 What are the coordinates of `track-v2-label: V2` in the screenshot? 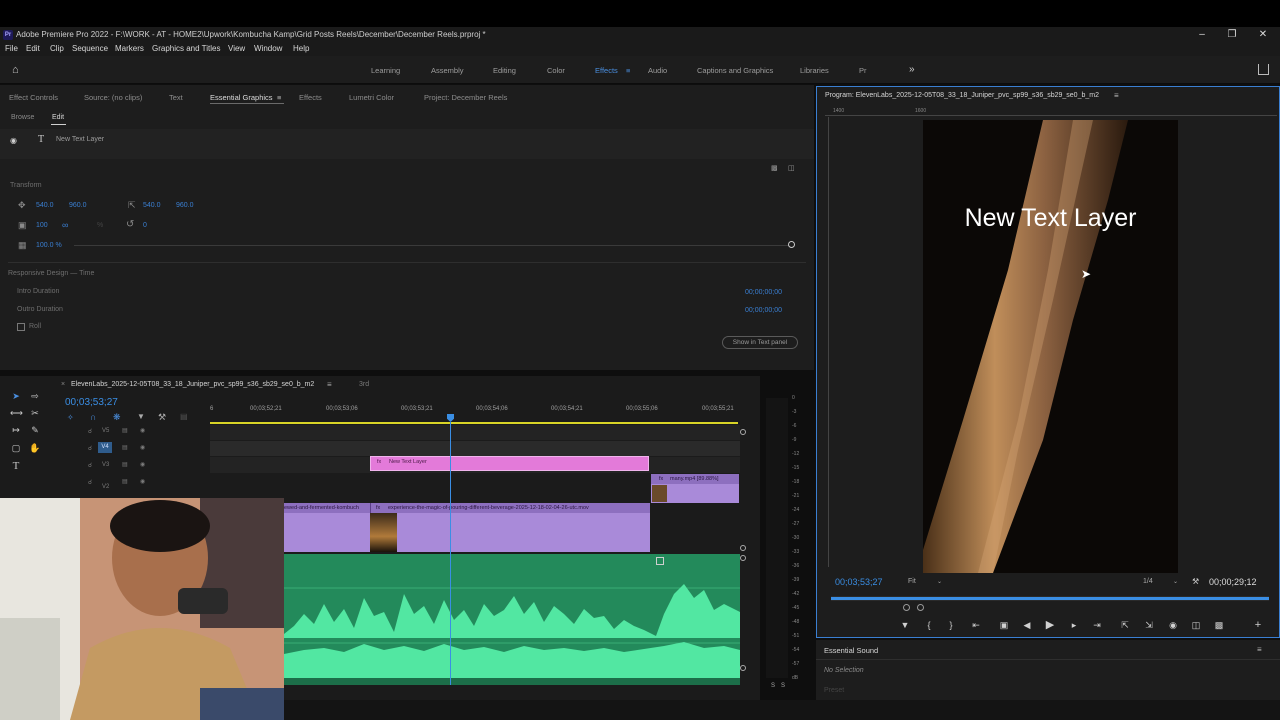 It's located at (105, 487).